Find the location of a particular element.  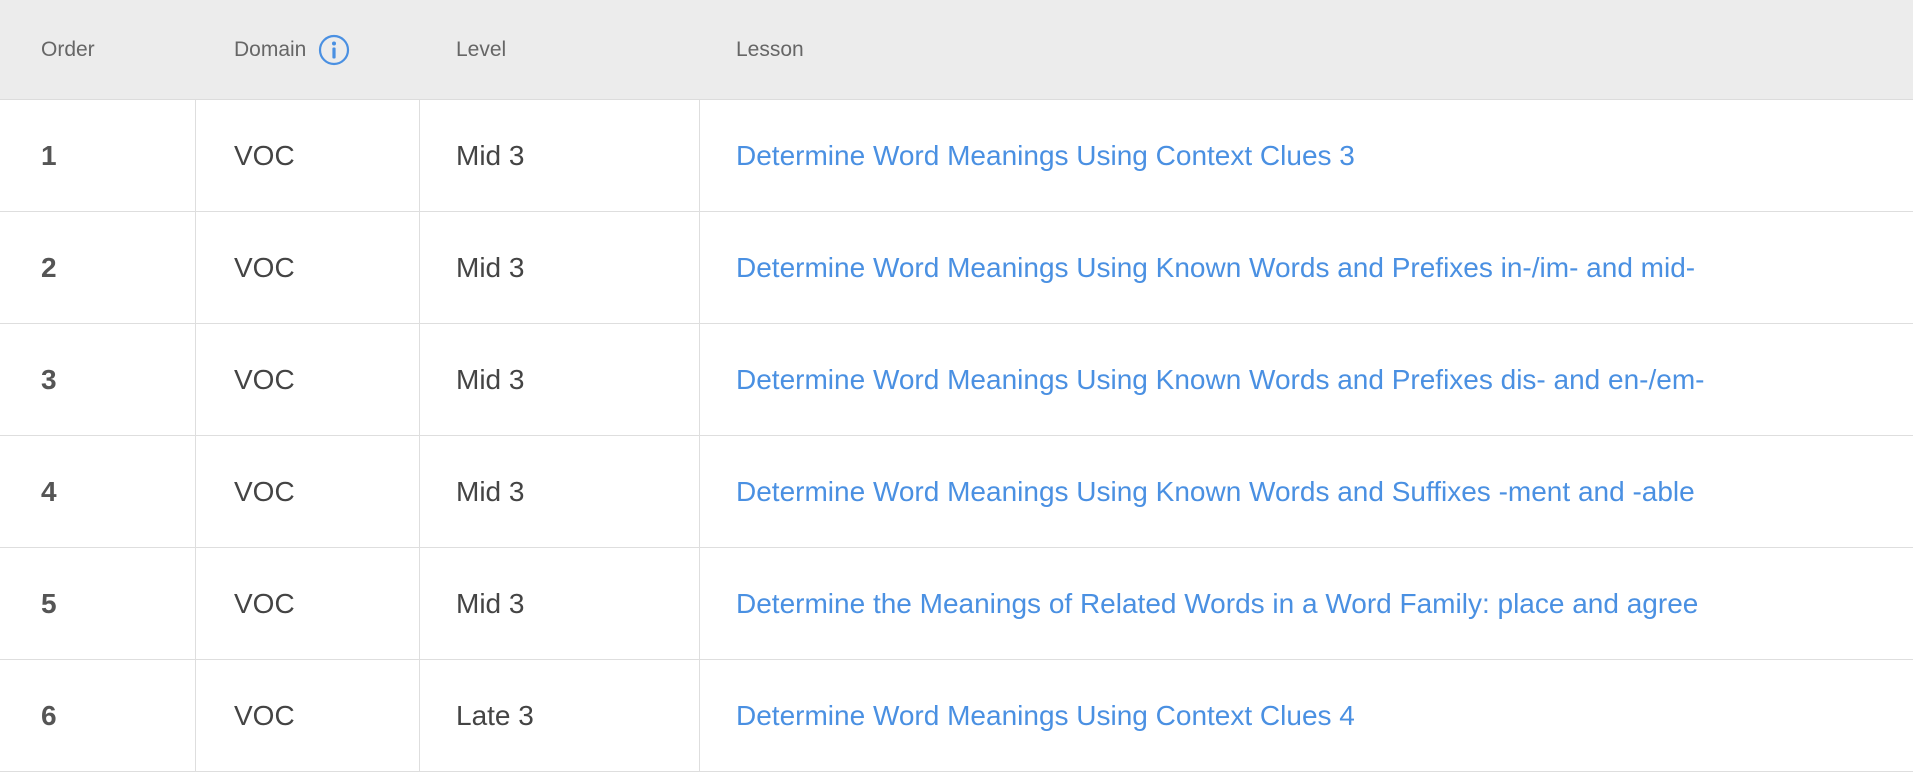

order-cell: 1 is located at coordinates (98, 155).